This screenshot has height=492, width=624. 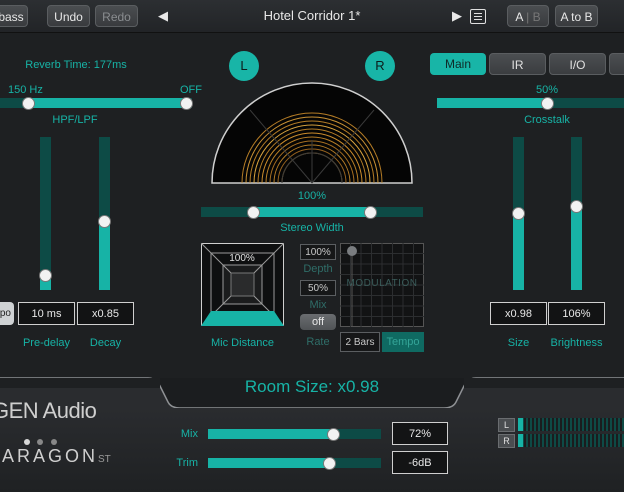 I want to click on reverb-time-readout: Reverb Time: 177ms, so click(x=76, y=65).